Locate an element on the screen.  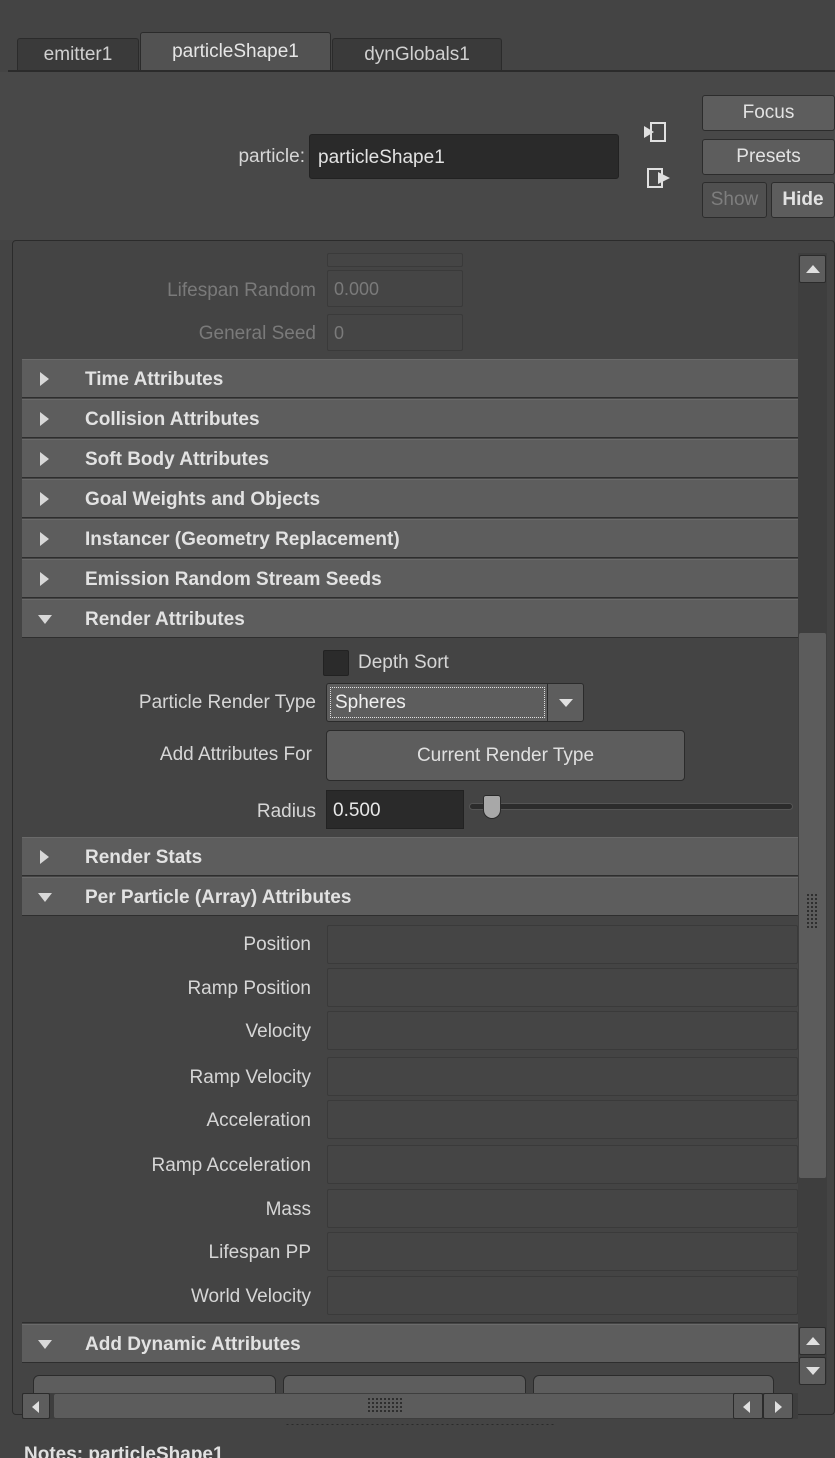
pp-field-position is located at coordinates (562, 944).